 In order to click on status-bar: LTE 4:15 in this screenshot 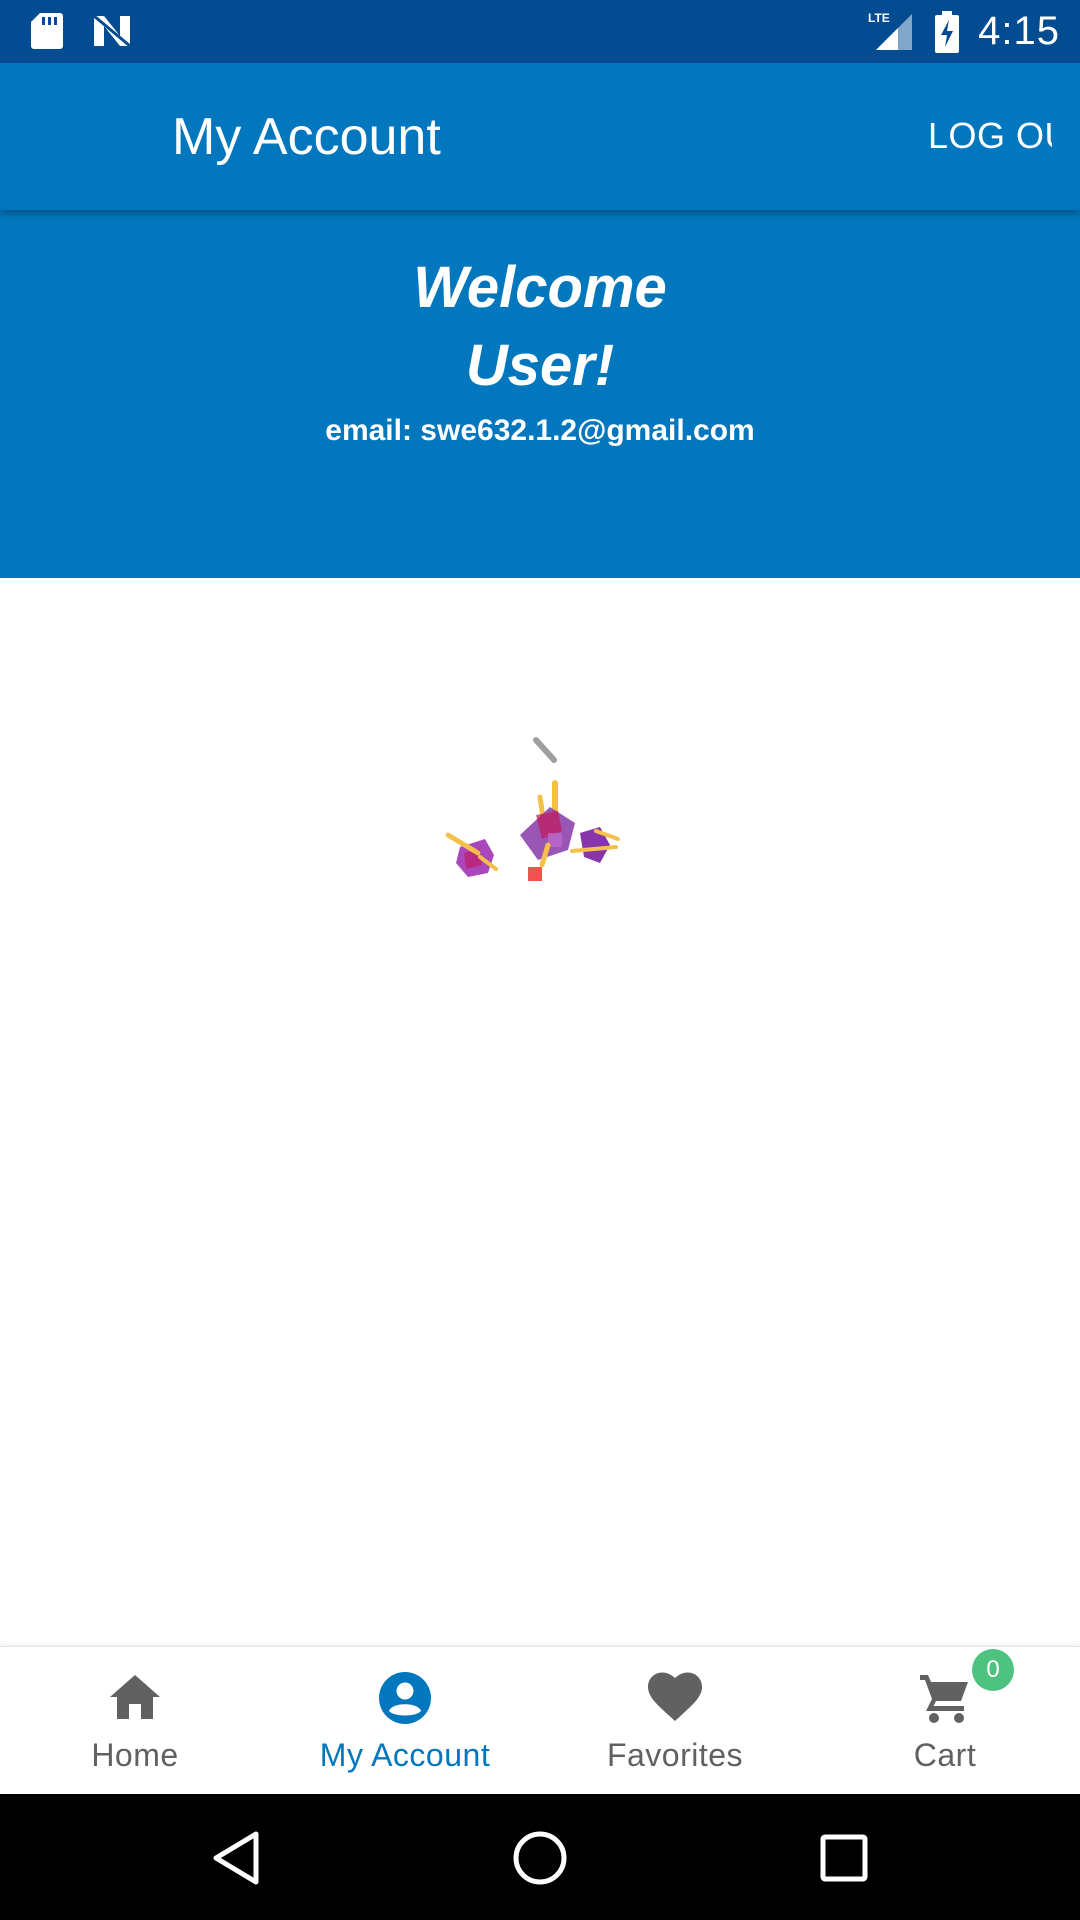, I will do `click(540, 31)`.